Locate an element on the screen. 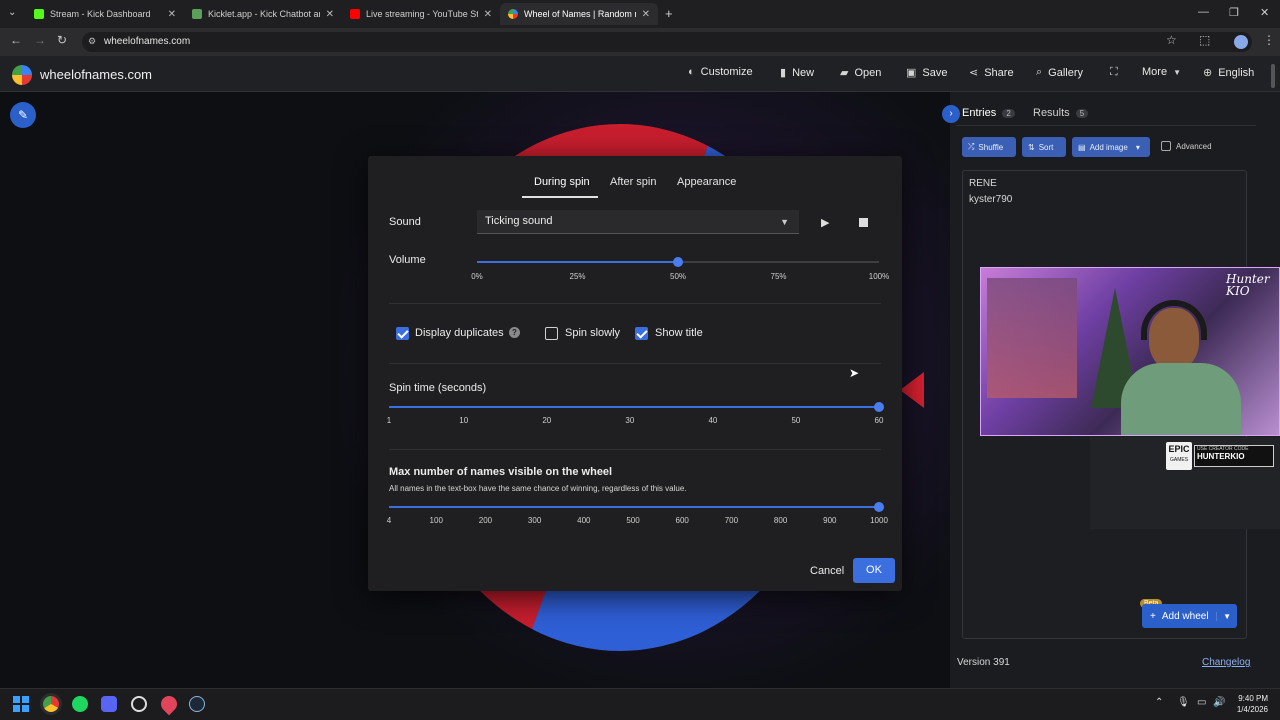 The width and height of the screenshot is (1280, 720). tray-chevron-icon: ⌃ is located at coordinates (1159, 702).